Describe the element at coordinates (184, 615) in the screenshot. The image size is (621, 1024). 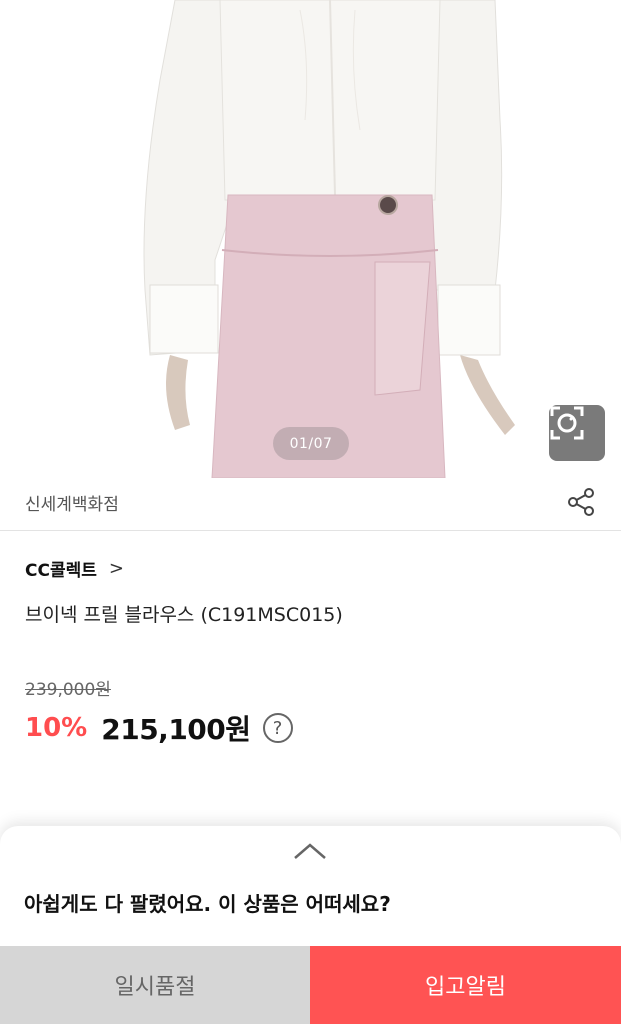
I see `product-title: 브이넥 프릴 블라우스 (C191MSC015)` at that location.